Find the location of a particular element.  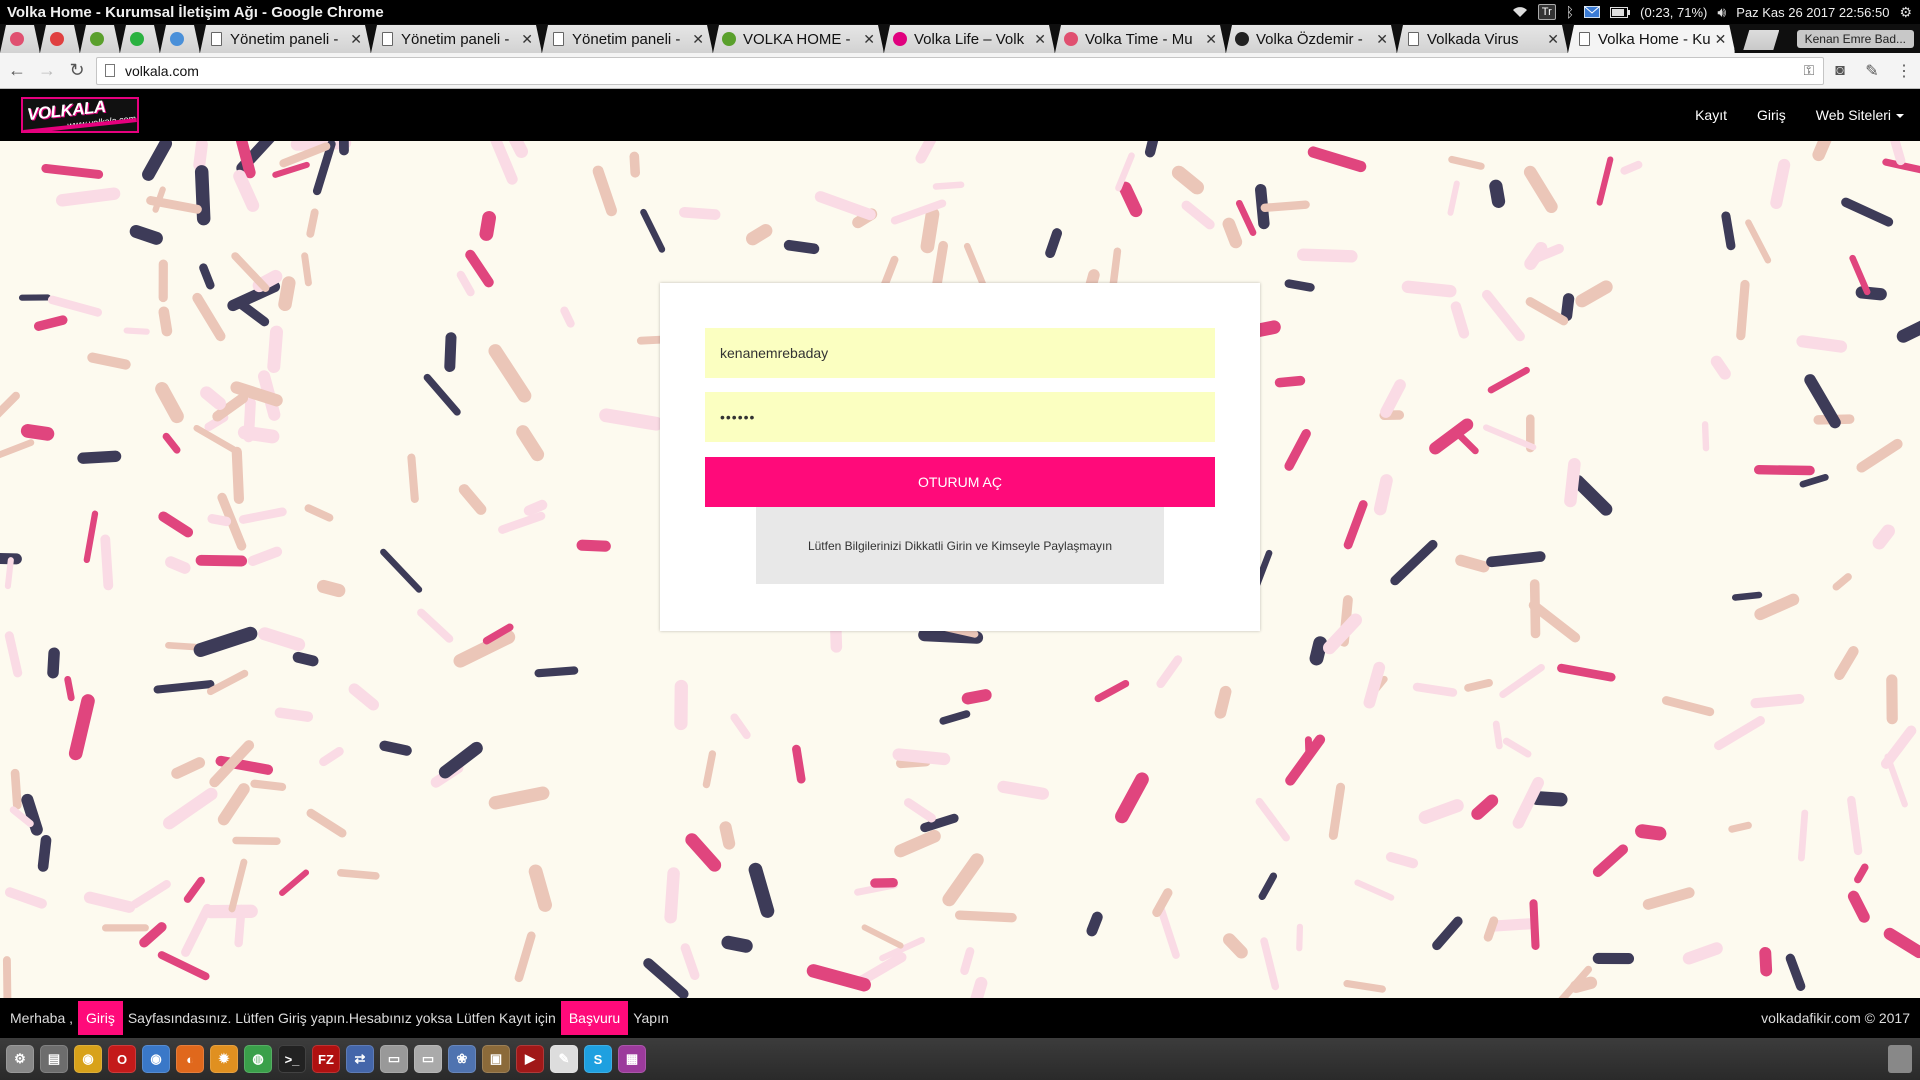

nav-link-kayit: Kayıt is located at coordinates (1711, 115).